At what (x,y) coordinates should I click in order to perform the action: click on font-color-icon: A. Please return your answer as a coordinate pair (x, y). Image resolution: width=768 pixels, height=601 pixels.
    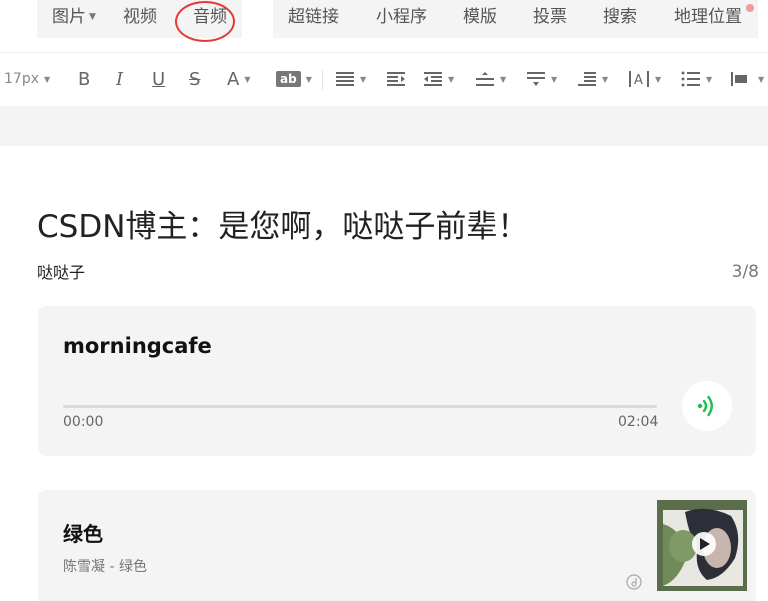
    Looking at the image, I should click on (233, 79).